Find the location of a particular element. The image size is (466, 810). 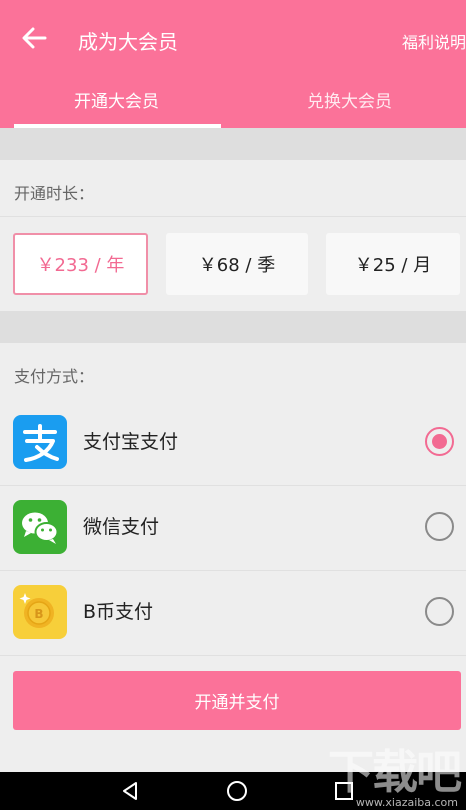

tab-bar: 开通大会员 兑换大会员 is located at coordinates (233, 103).